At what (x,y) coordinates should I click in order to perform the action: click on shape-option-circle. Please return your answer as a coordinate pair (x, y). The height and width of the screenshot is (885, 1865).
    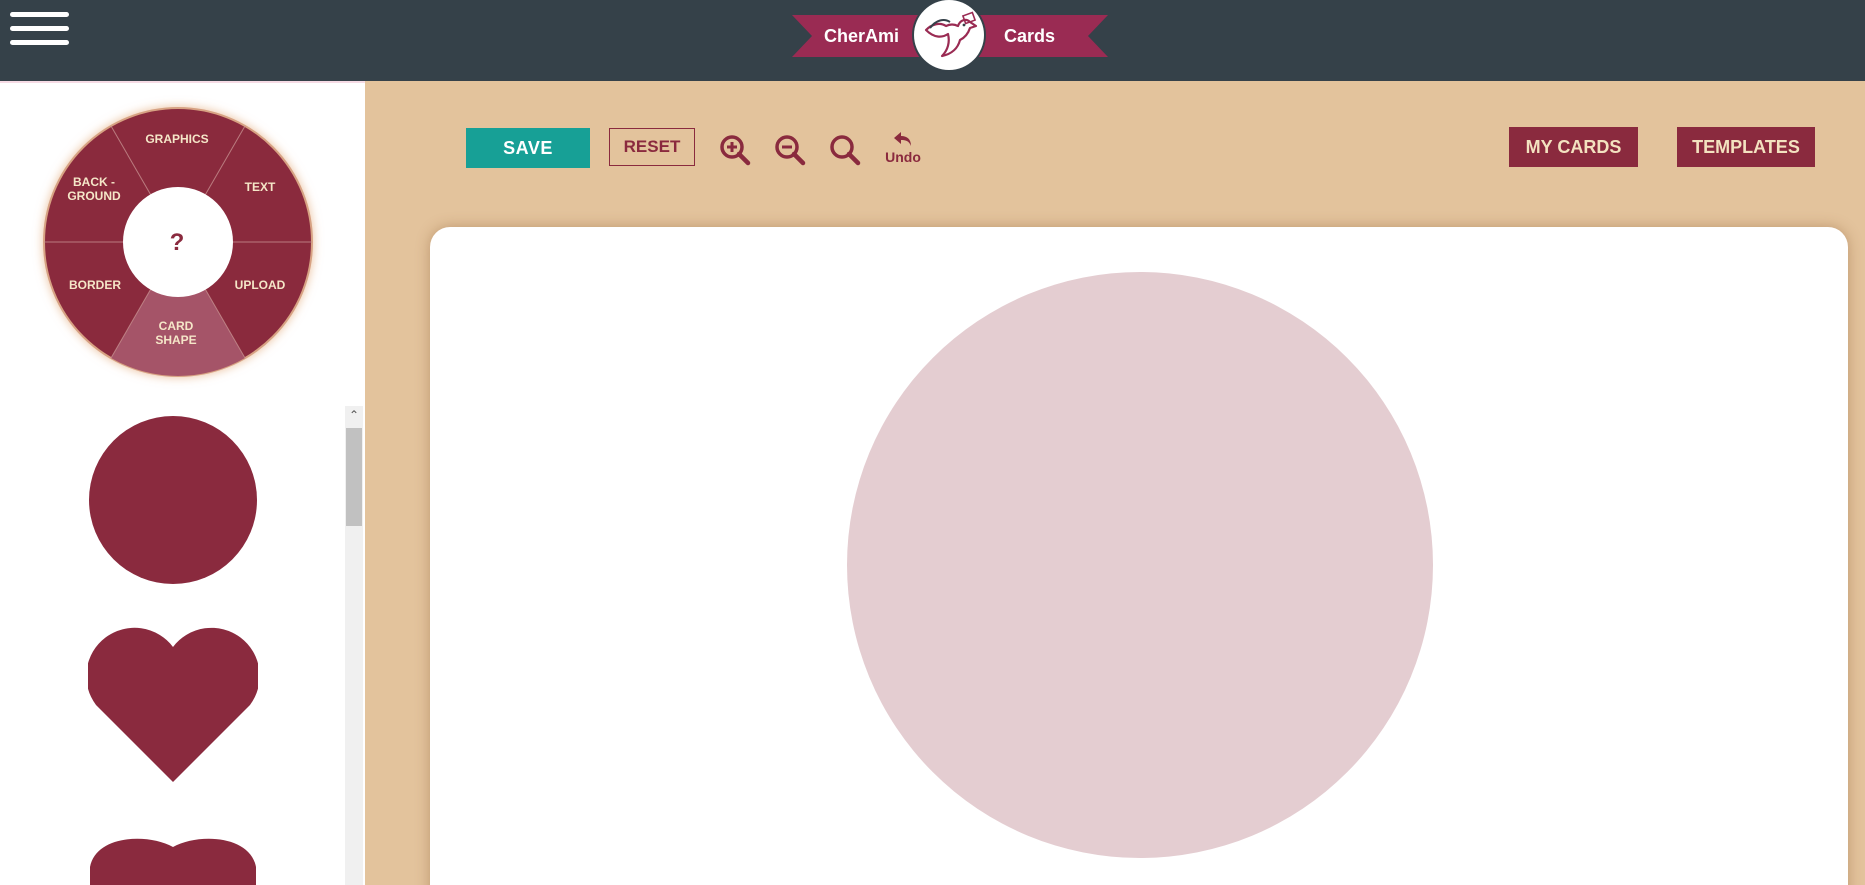
    Looking at the image, I should click on (173, 500).